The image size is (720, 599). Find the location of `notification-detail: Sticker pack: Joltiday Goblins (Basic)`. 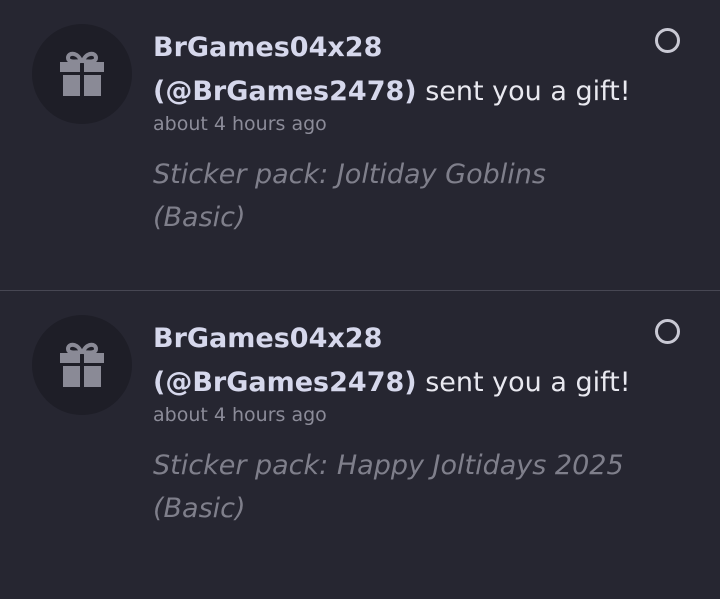

notification-detail: Sticker pack: Joltiday Goblins (Basic) is located at coordinates (349, 196).